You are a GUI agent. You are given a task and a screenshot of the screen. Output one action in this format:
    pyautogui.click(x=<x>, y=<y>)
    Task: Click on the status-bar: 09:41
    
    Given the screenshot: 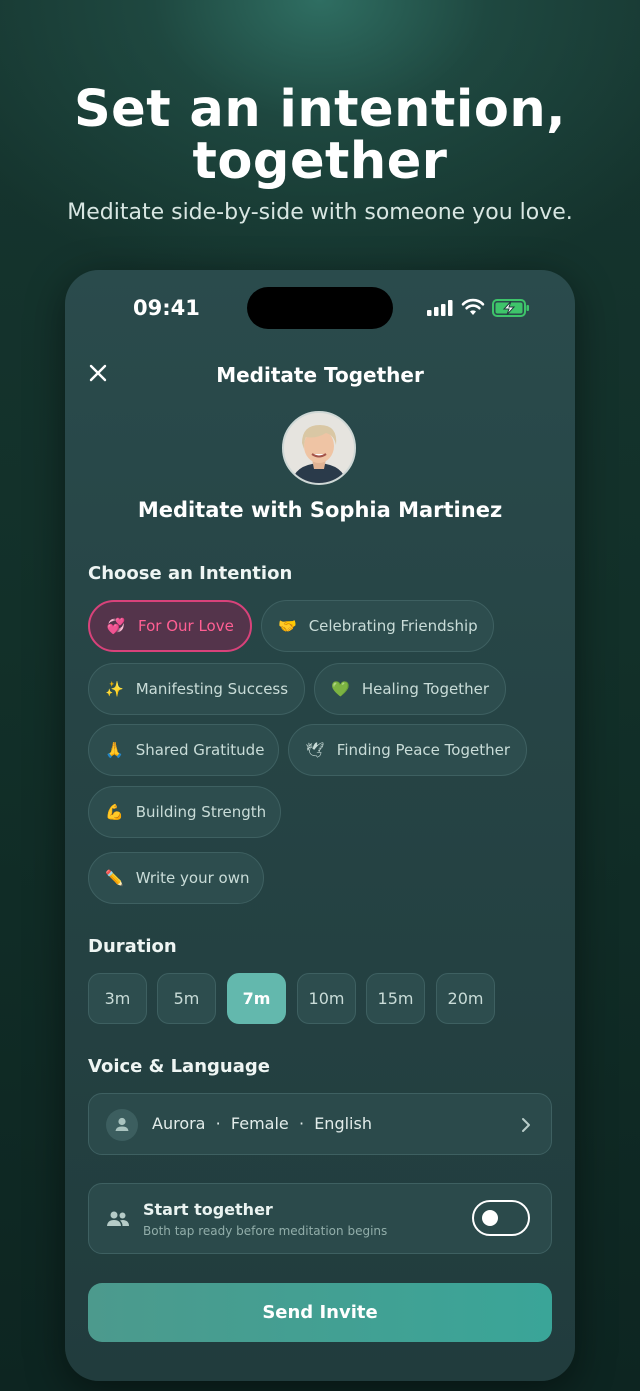 What is the action you would take?
    pyautogui.click(x=320, y=308)
    